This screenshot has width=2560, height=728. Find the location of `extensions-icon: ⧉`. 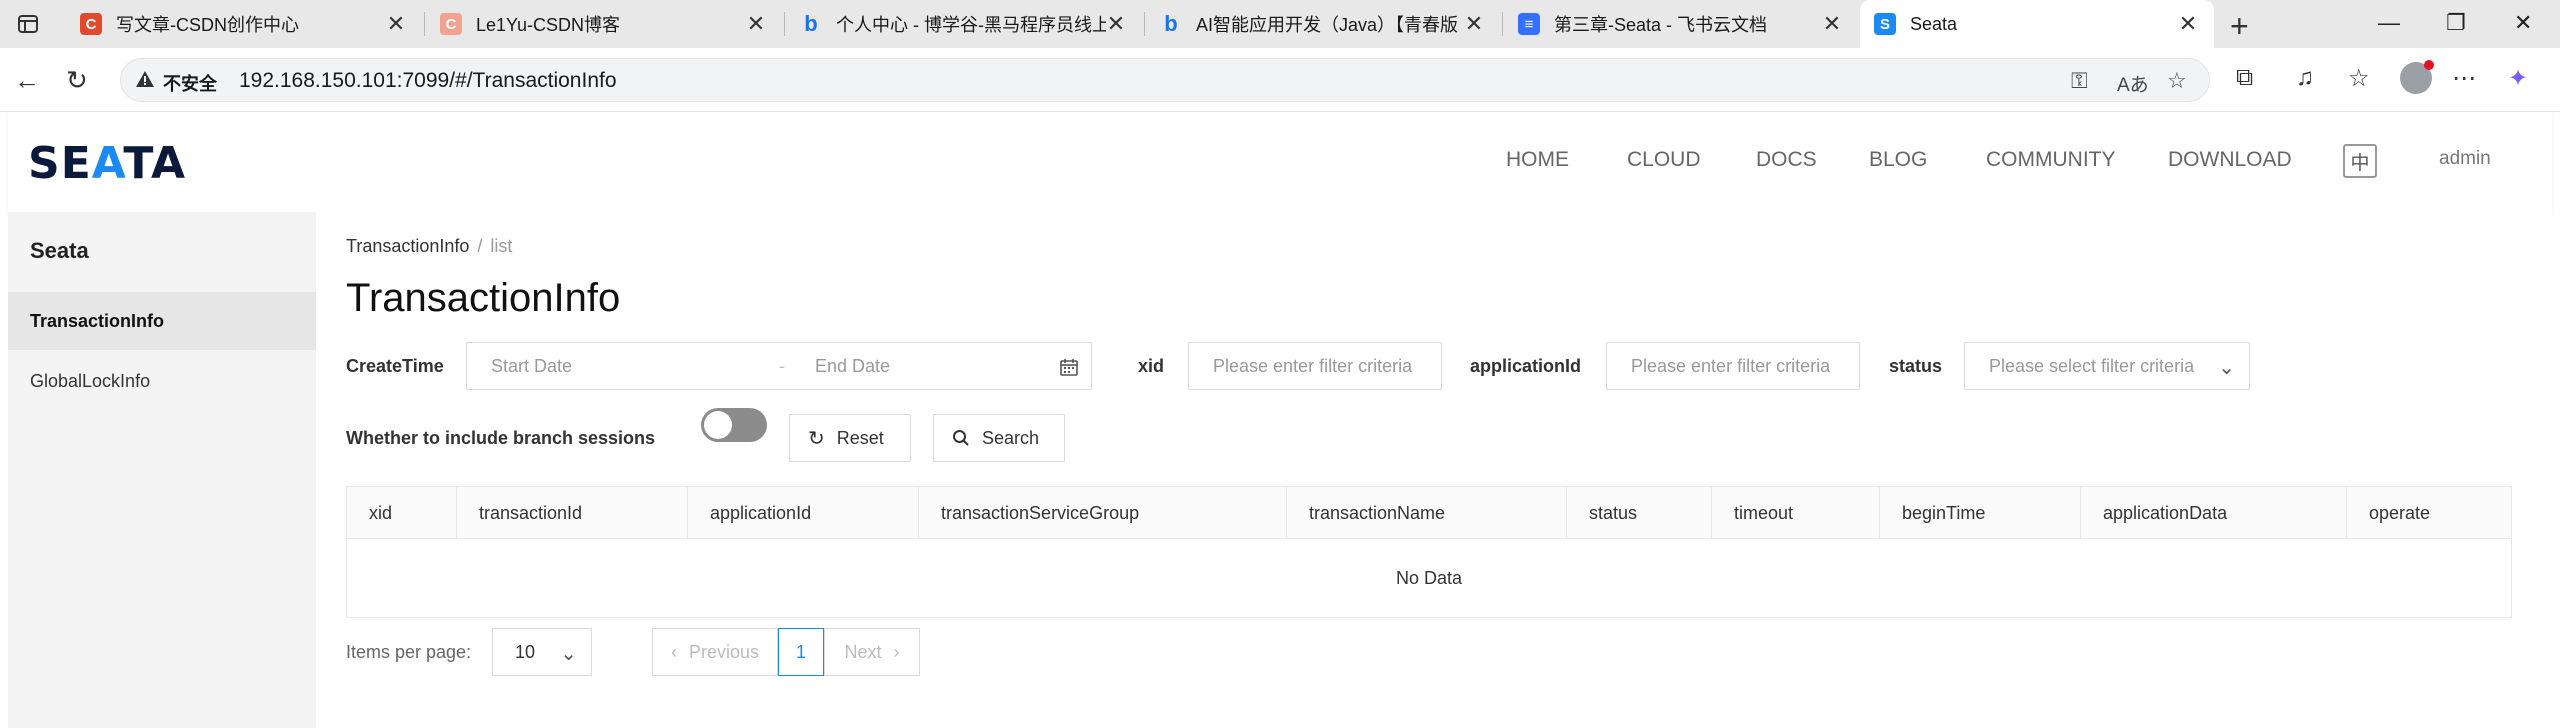

extensions-icon: ⧉ is located at coordinates (2244, 78).